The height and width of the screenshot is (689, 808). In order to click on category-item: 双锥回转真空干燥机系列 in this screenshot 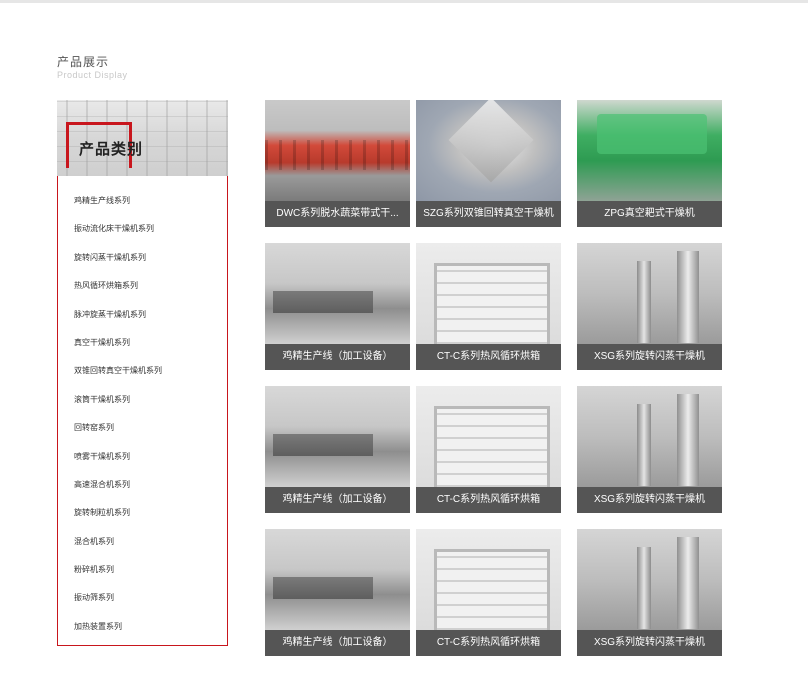, I will do `click(142, 371)`.